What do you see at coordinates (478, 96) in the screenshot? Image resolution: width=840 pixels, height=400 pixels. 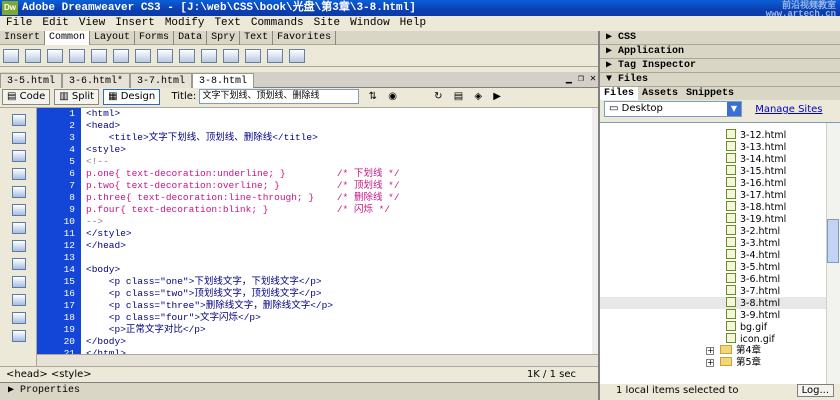 I see `visual-aids-icon: ◈` at bounding box center [478, 96].